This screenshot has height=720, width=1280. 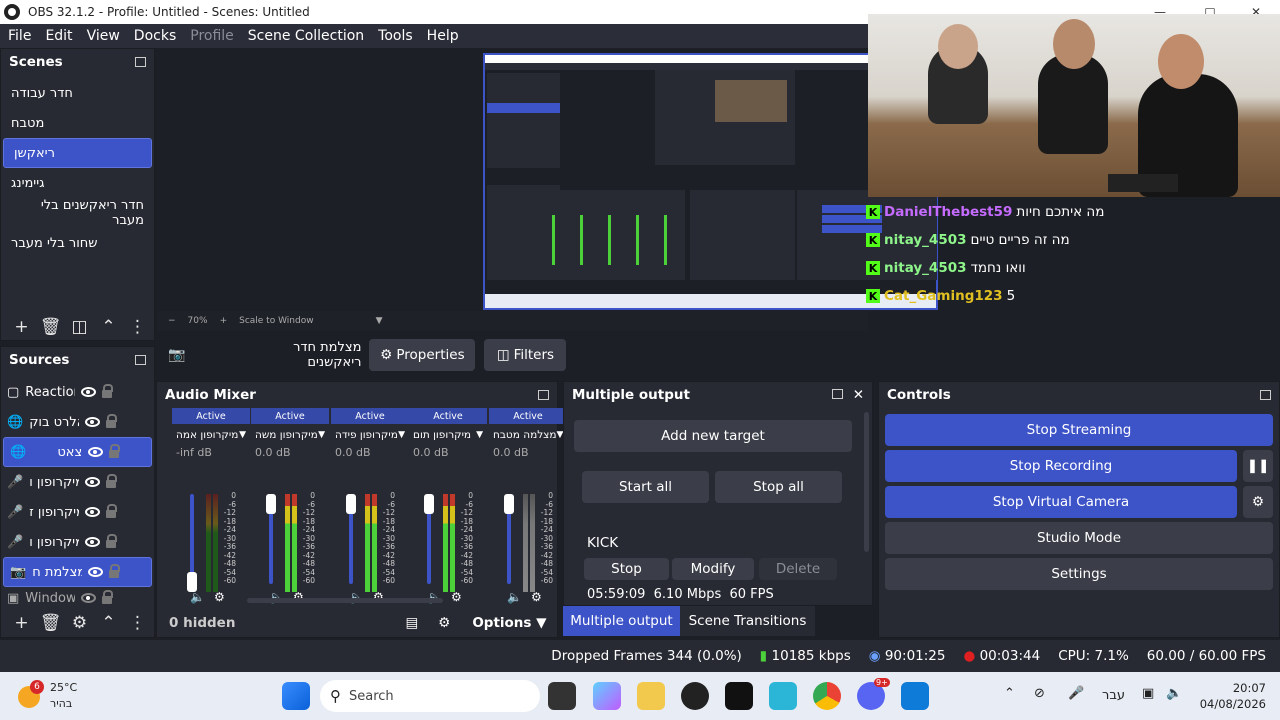 I want to click on source-settings-icon: ⚙, so click(x=79, y=623).